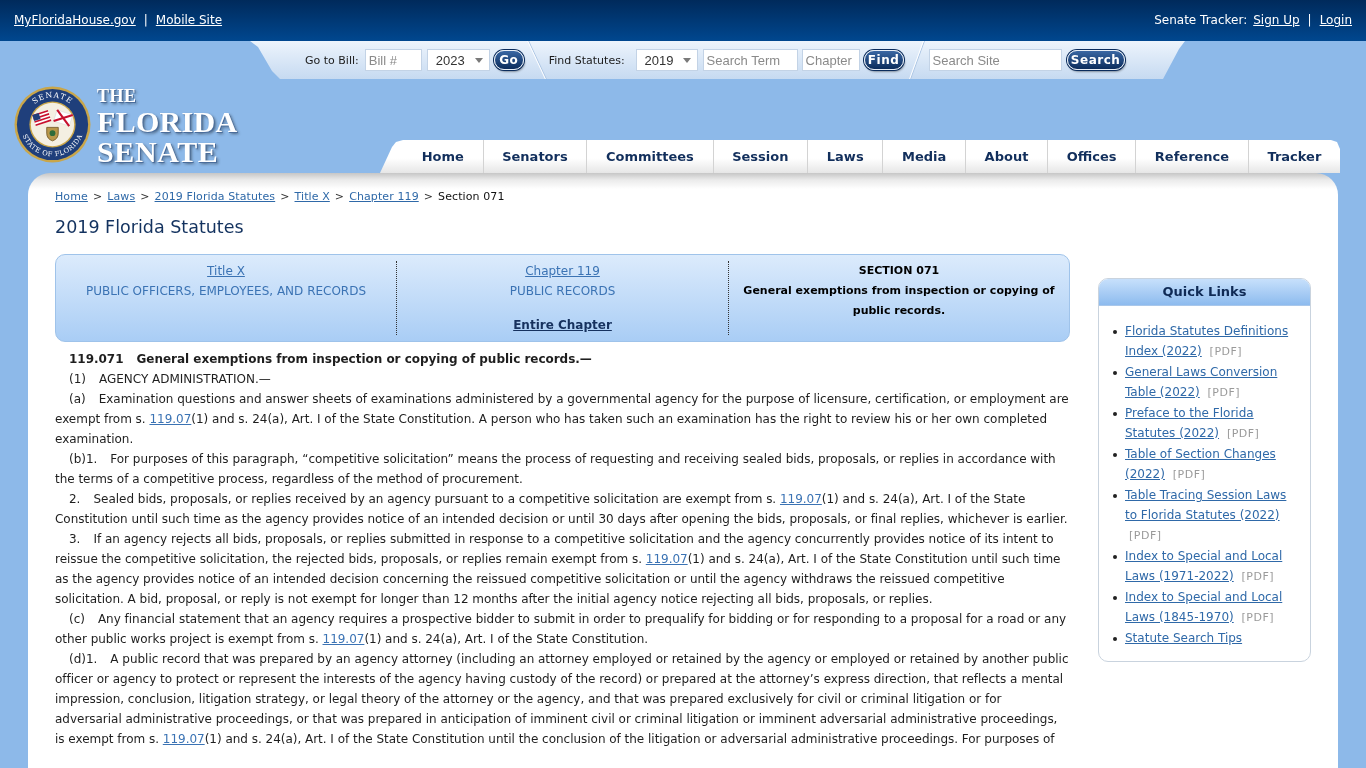 The width and height of the screenshot is (1366, 768). Describe the element at coordinates (1213, 464) in the screenshot. I see `quick-link: Table of Section Changes (2022) [PDF]` at that location.